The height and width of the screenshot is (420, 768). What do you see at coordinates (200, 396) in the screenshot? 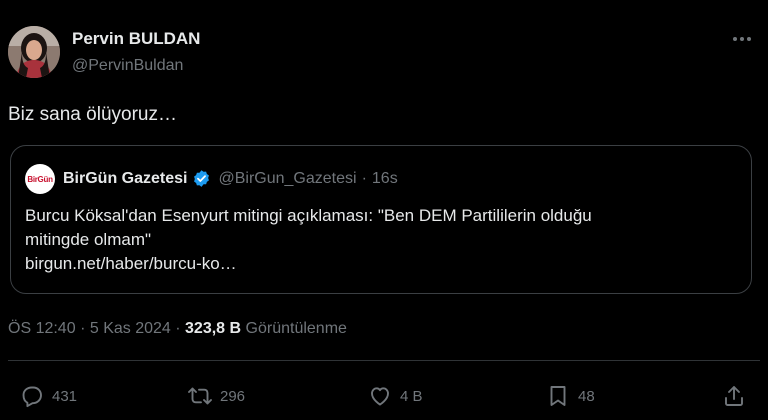
I see `repost-icon` at bounding box center [200, 396].